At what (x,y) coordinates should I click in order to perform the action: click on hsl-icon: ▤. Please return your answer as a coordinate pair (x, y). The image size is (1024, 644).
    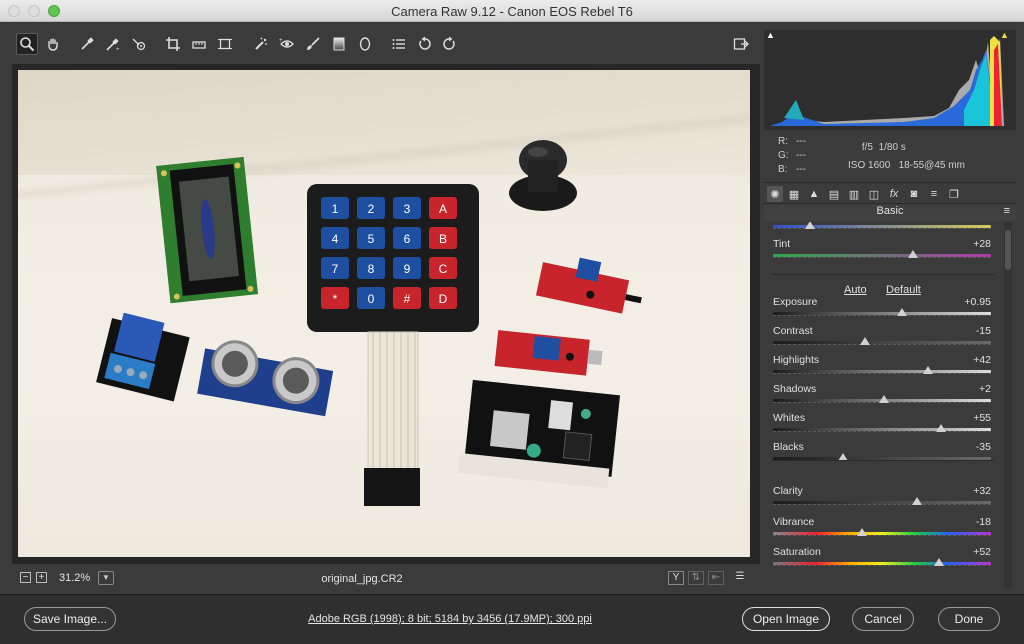
    Looking at the image, I should click on (834, 194).